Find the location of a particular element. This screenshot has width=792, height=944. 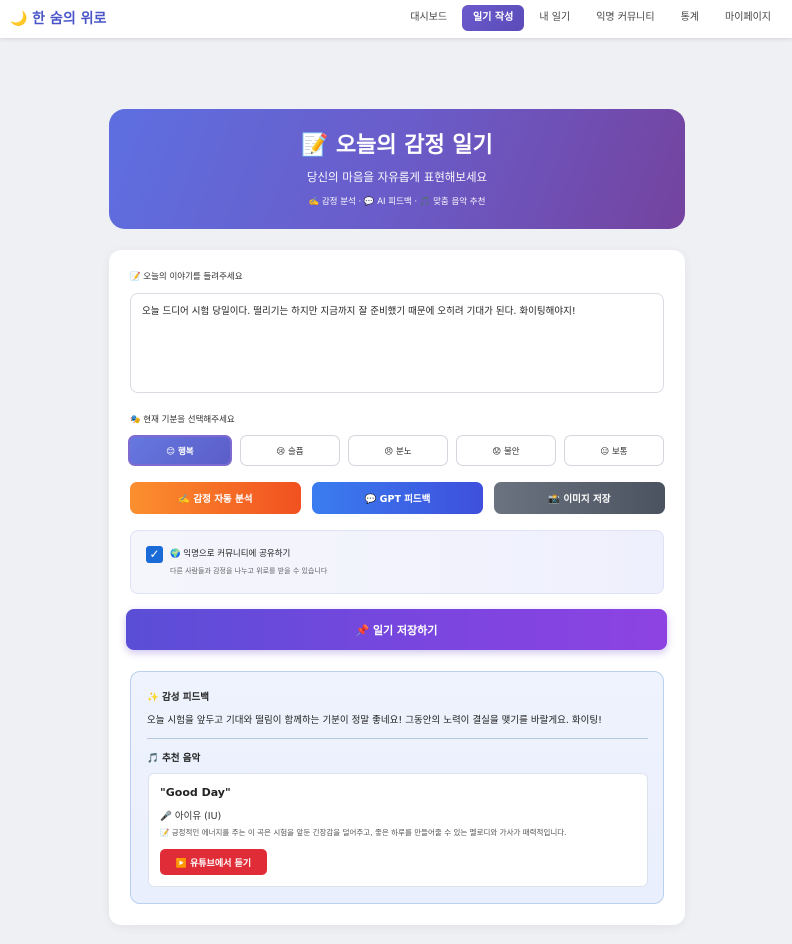

feedback-title: ✨ 감성 피드백 is located at coordinates (178, 697).